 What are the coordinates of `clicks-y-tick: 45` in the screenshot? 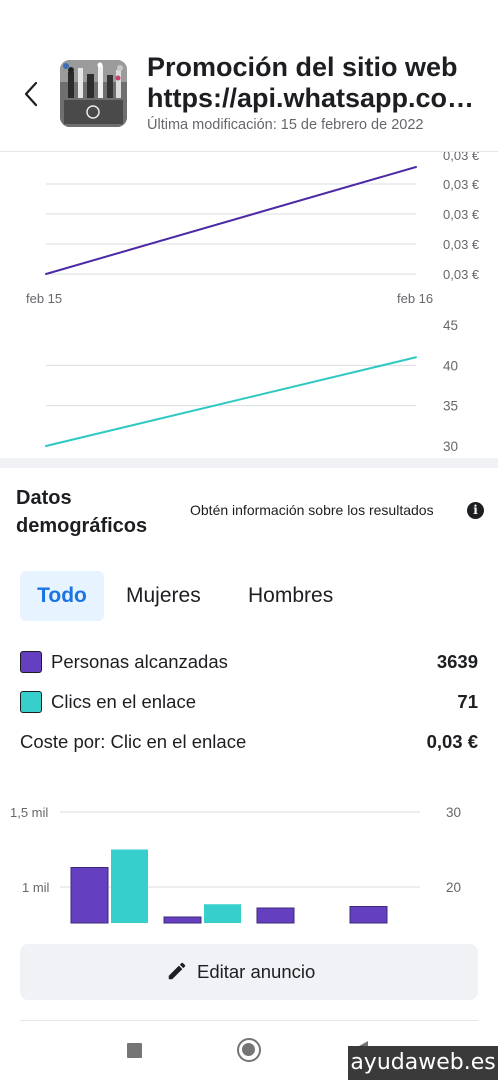 It's located at (450, 325).